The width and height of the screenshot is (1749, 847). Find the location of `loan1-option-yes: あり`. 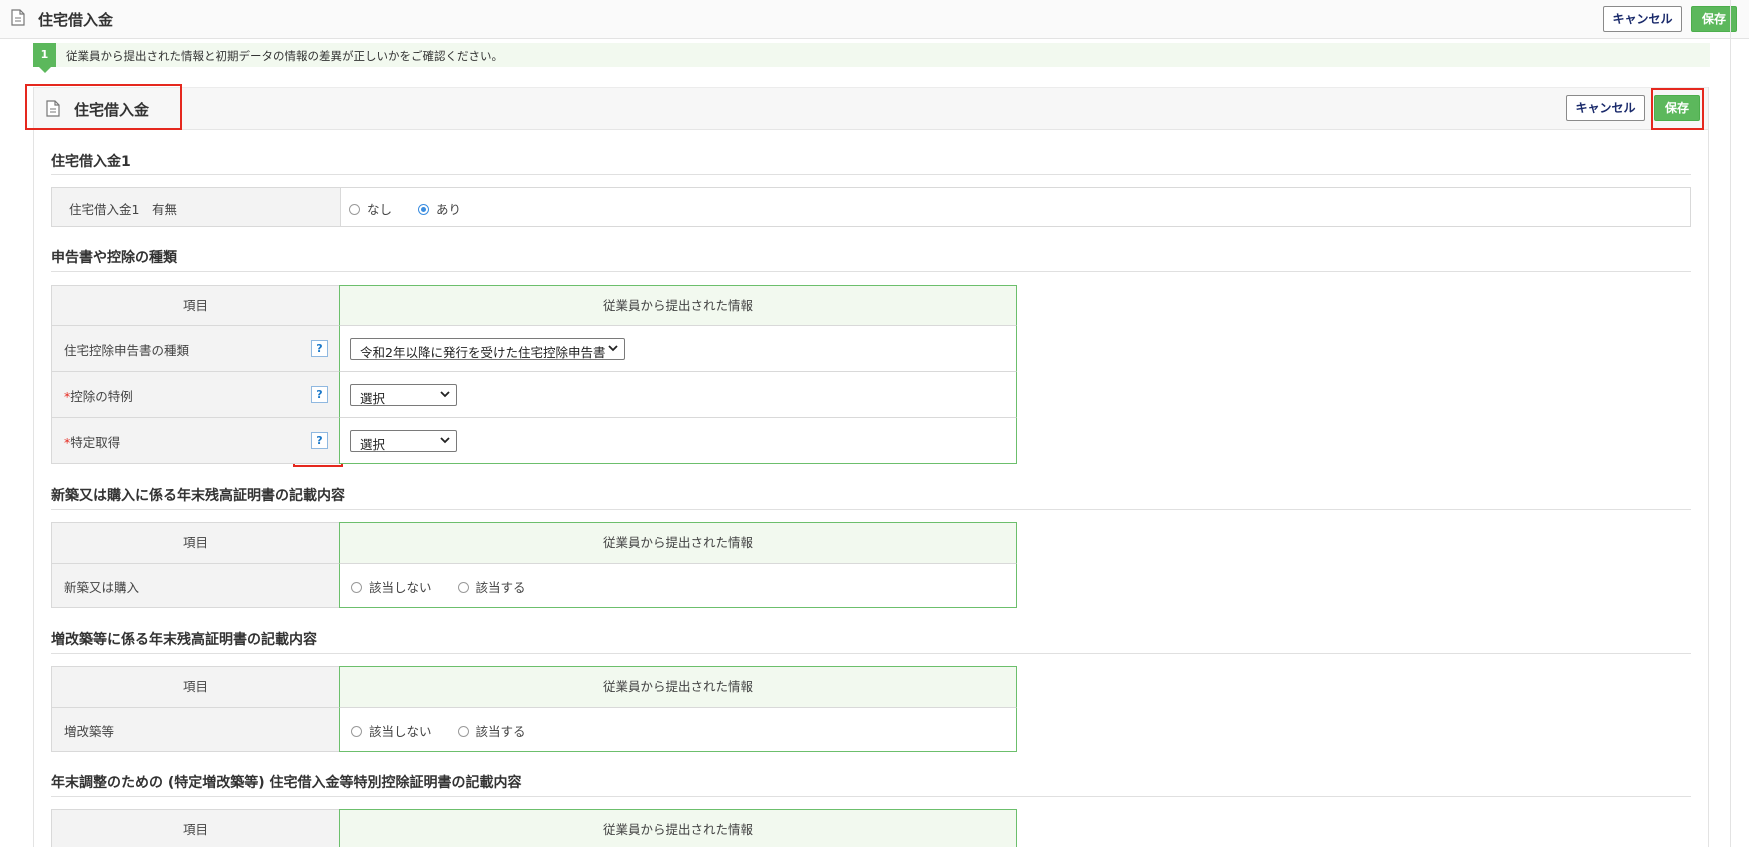

loan1-option-yes: あり is located at coordinates (449, 209).